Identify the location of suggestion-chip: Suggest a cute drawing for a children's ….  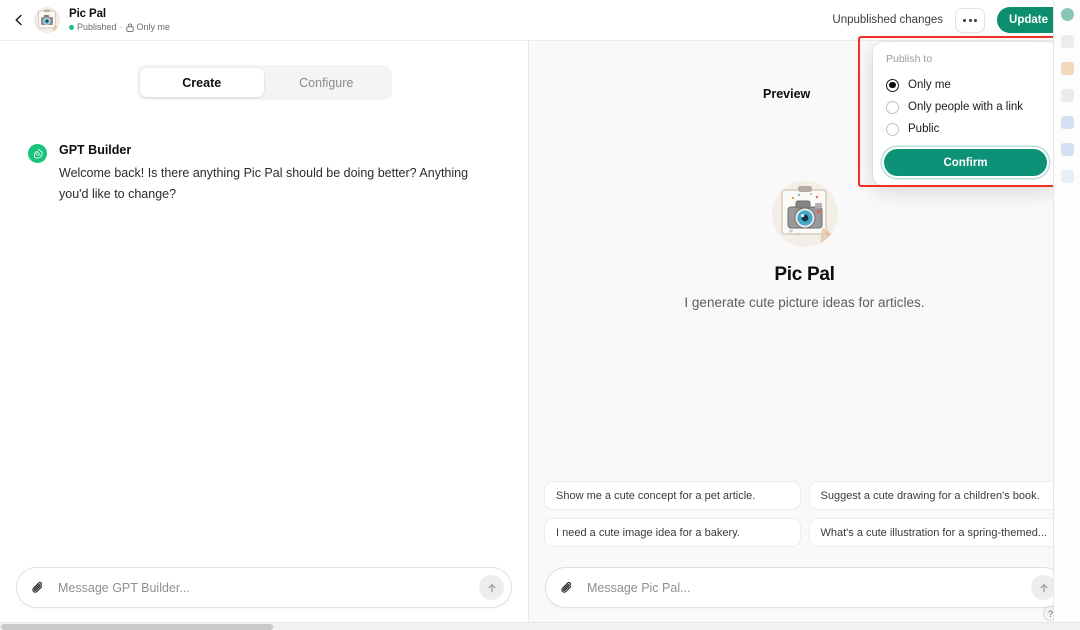
(936, 495).